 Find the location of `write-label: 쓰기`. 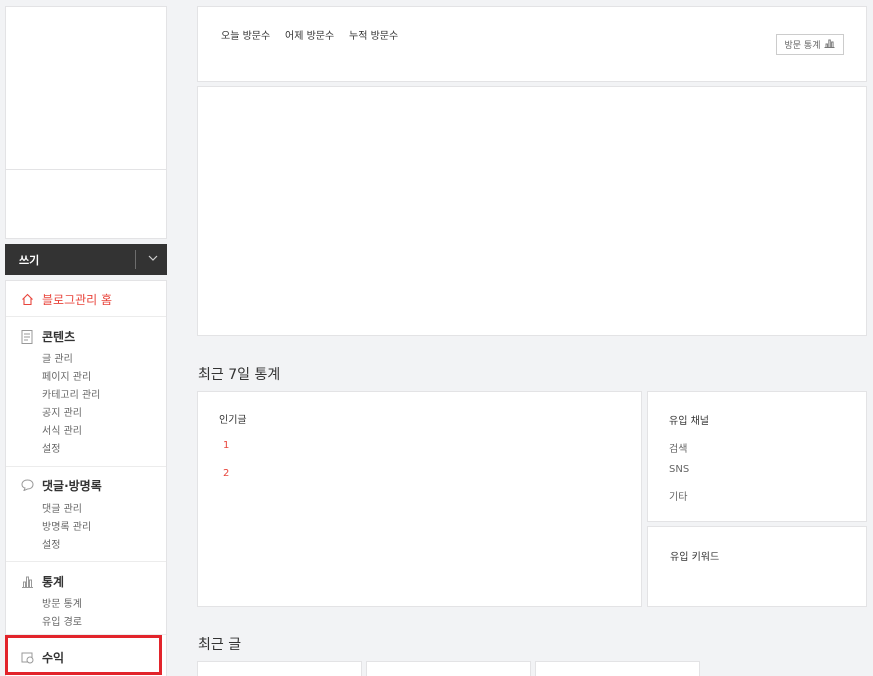

write-label: 쓰기 is located at coordinates (29, 260).